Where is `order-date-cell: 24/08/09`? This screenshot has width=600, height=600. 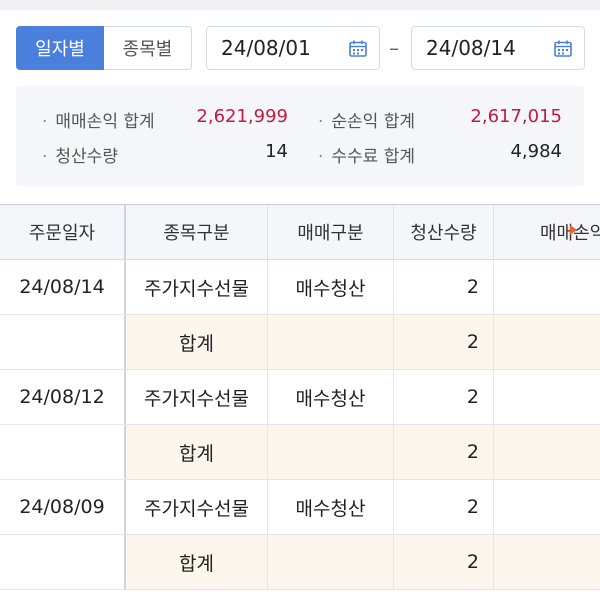 order-date-cell: 24/08/09 is located at coordinates (63, 507).